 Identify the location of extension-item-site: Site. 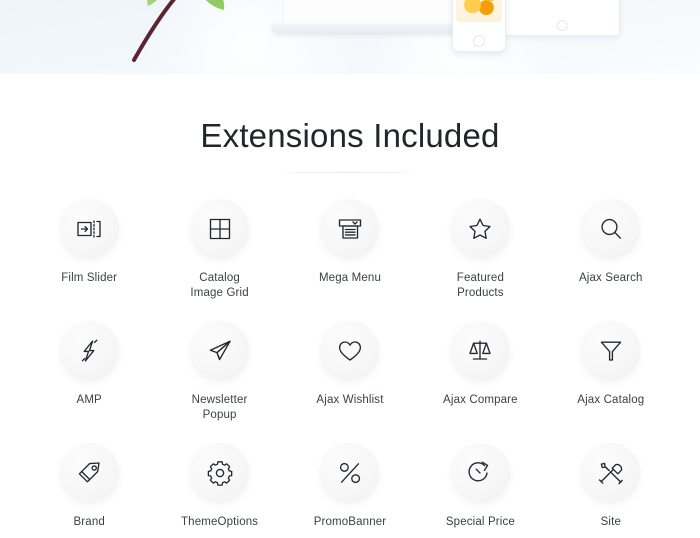
(611, 486).